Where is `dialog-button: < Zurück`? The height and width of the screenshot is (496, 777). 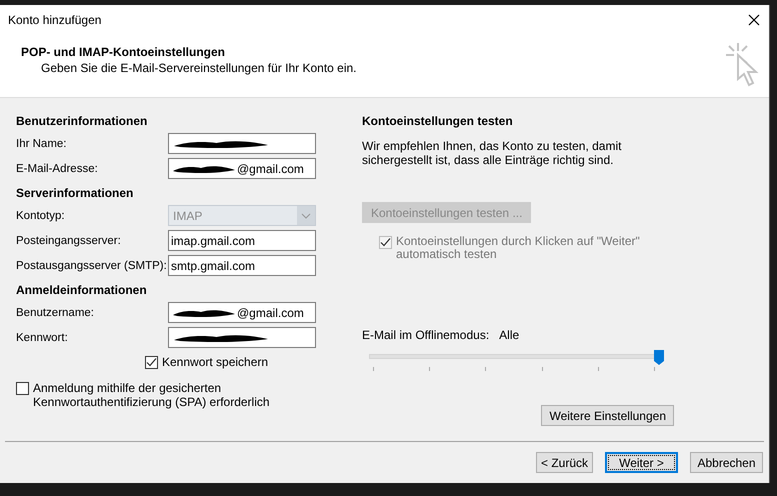 dialog-button: < Zurück is located at coordinates (564, 462).